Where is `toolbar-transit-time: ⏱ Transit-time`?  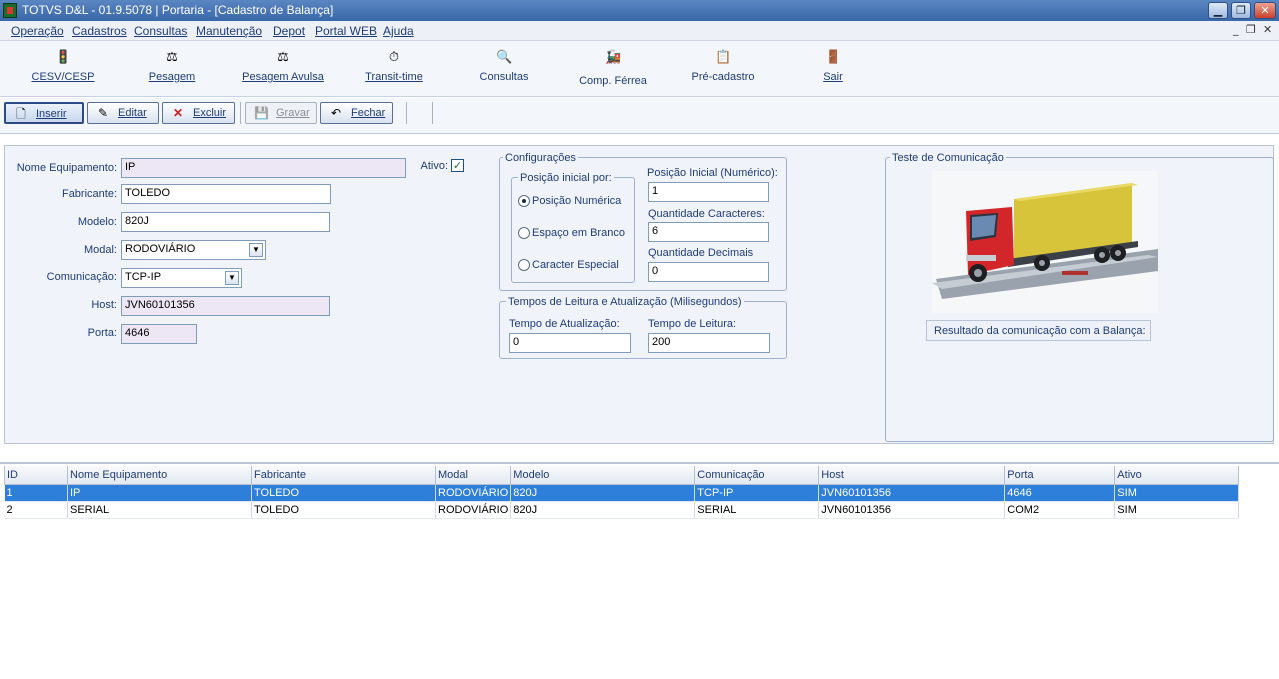 toolbar-transit-time: ⏱ Transit-time is located at coordinates (394, 68).